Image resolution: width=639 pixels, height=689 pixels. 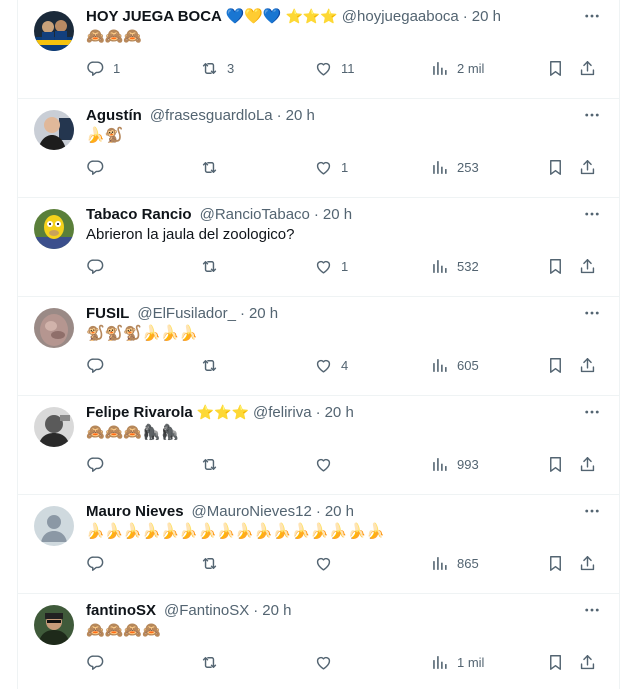 What do you see at coordinates (135, 511) in the screenshot?
I see `author-name: Mauro Nieves` at bounding box center [135, 511].